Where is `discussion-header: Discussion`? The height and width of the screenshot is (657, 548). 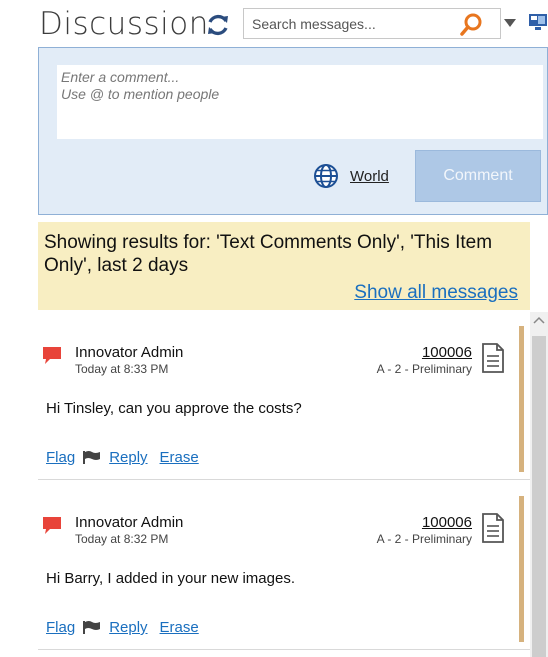 discussion-header: Discussion is located at coordinates (274, 24).